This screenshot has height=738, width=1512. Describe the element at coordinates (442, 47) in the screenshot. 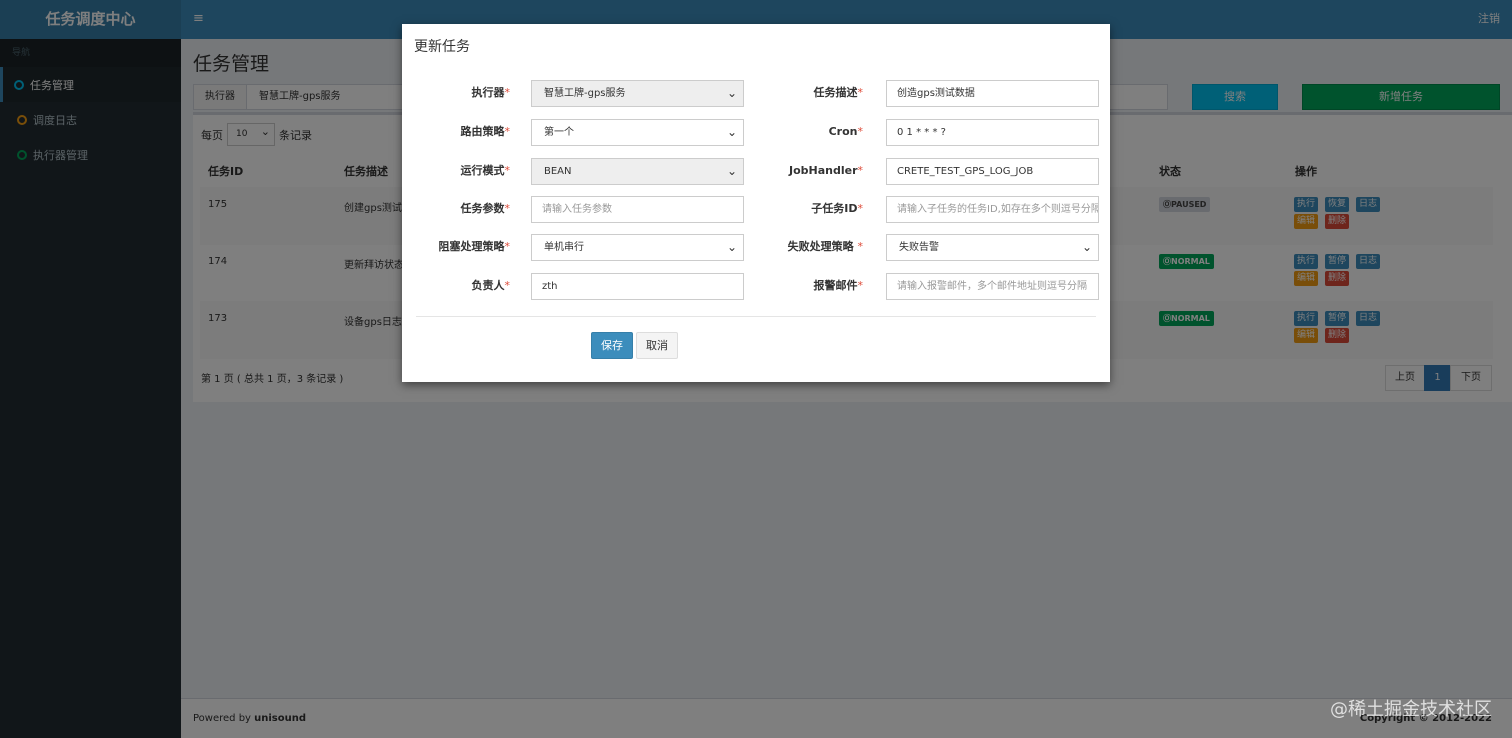

I see `modal-title: 更新任务` at that location.